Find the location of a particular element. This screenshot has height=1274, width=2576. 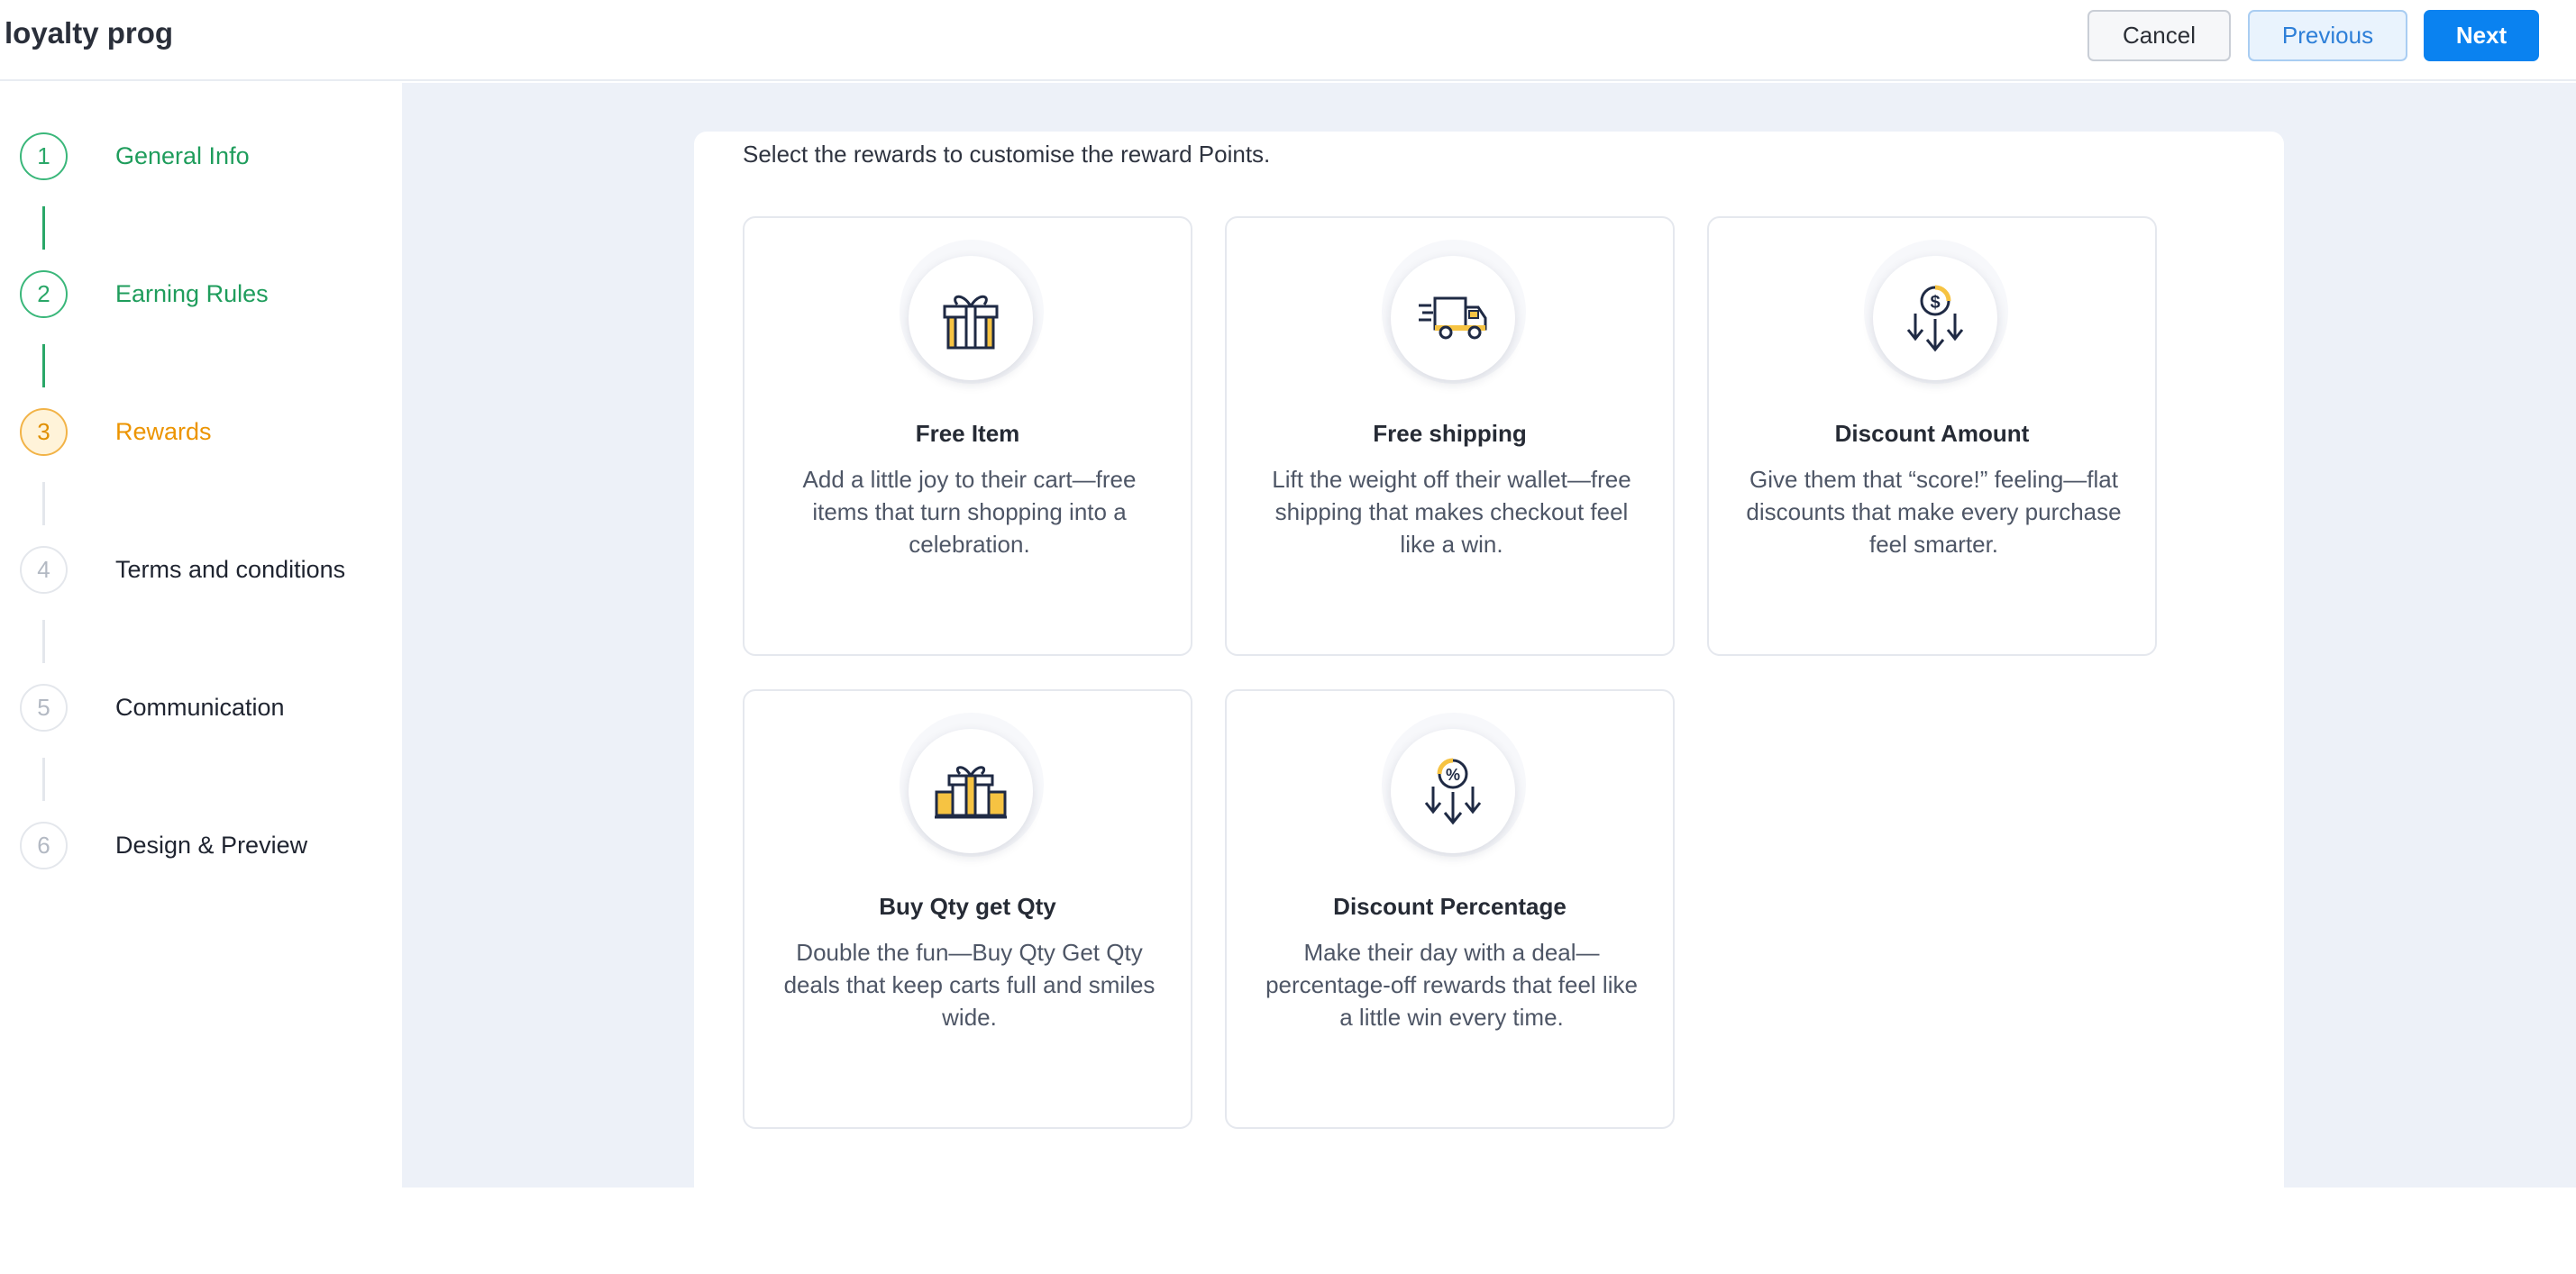

reward-title: Discount Percentage is located at coordinates (1450, 906).